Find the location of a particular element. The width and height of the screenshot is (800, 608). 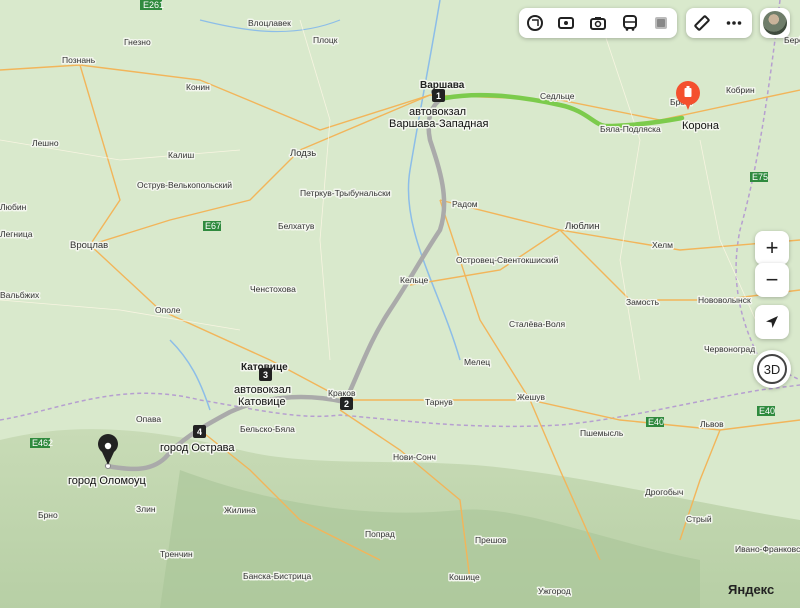

waypoint-1-label-2: Варшава-Западная is located at coordinates (438, 124).